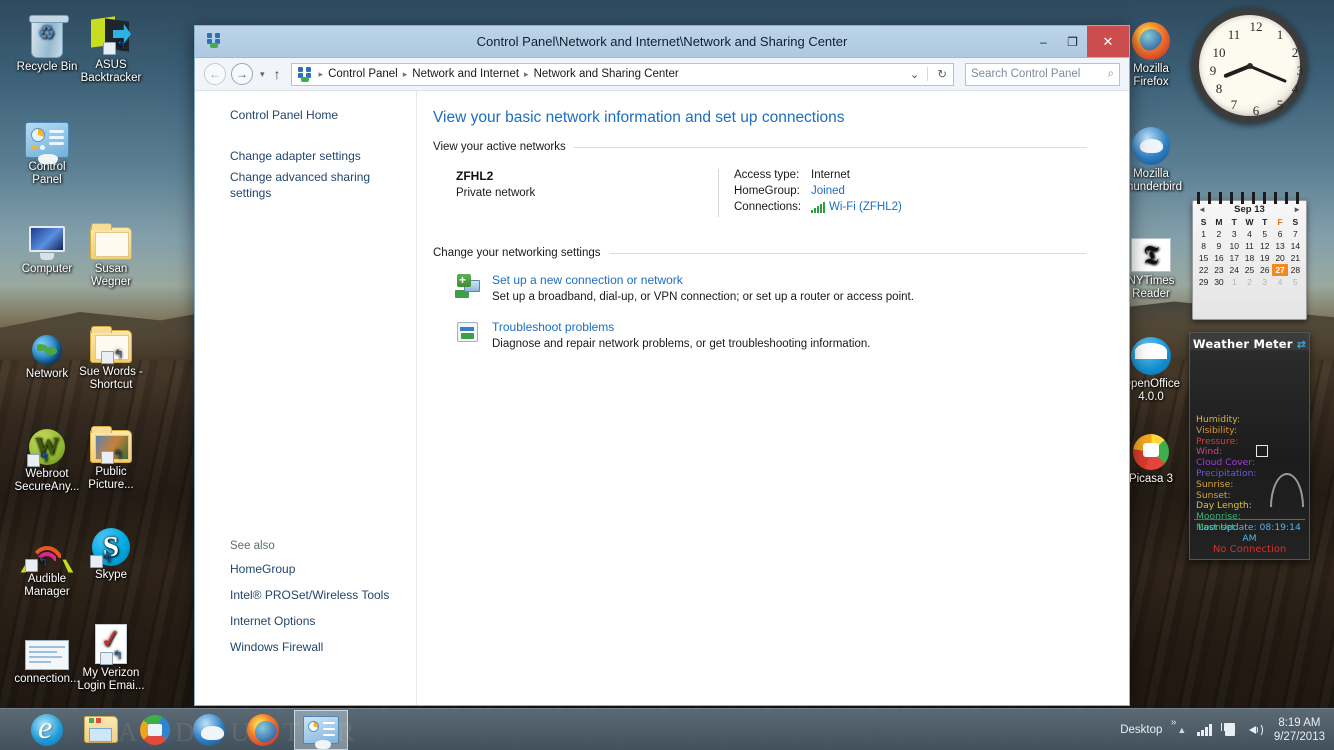  I want to click on taskbar-item-file-explorer, so click(101, 730).